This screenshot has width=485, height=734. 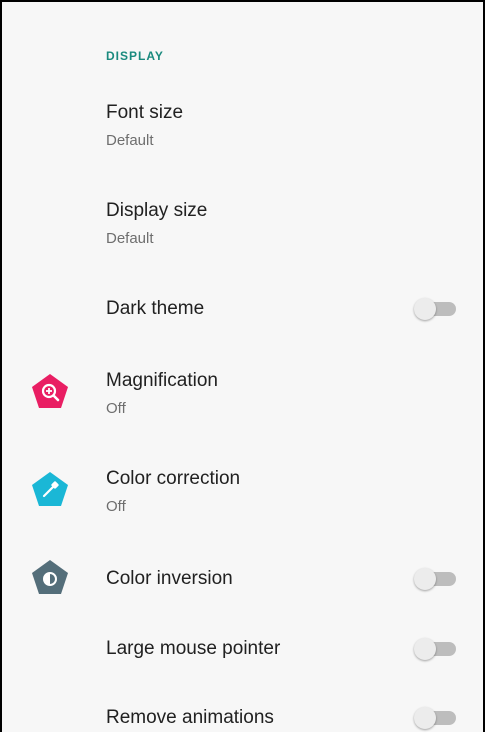 I want to click on section-header-display: DISPLAY, so click(x=135, y=56).